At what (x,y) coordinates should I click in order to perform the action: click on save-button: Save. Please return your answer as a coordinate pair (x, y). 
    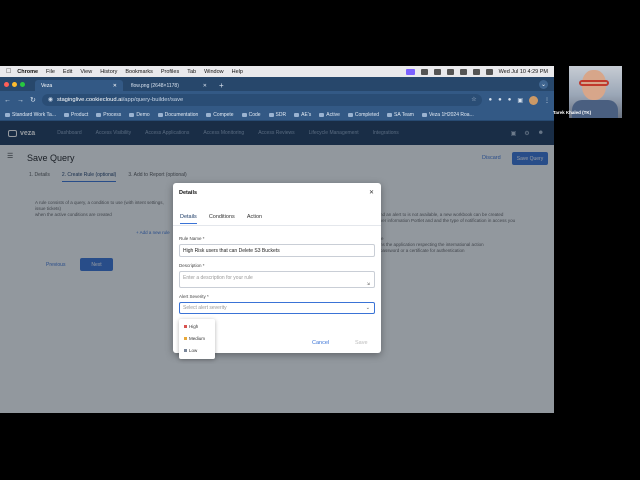
    Looking at the image, I should click on (361, 343).